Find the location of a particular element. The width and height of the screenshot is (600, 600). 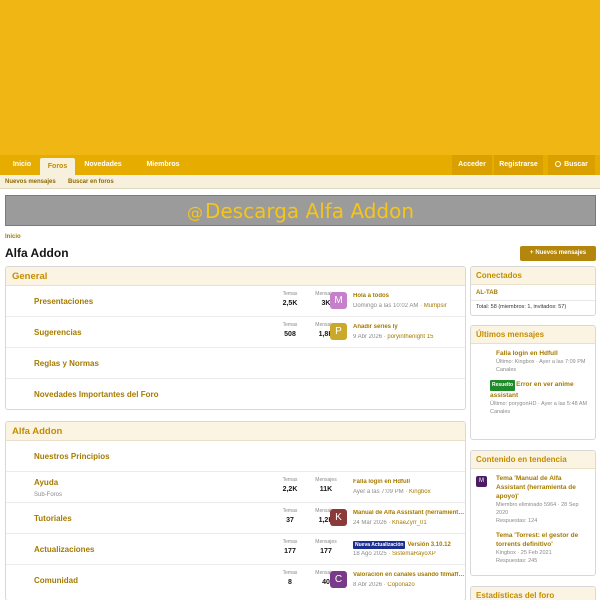

last-post-date: Ayer a las 7:09 PM is located at coordinates (378, 492).